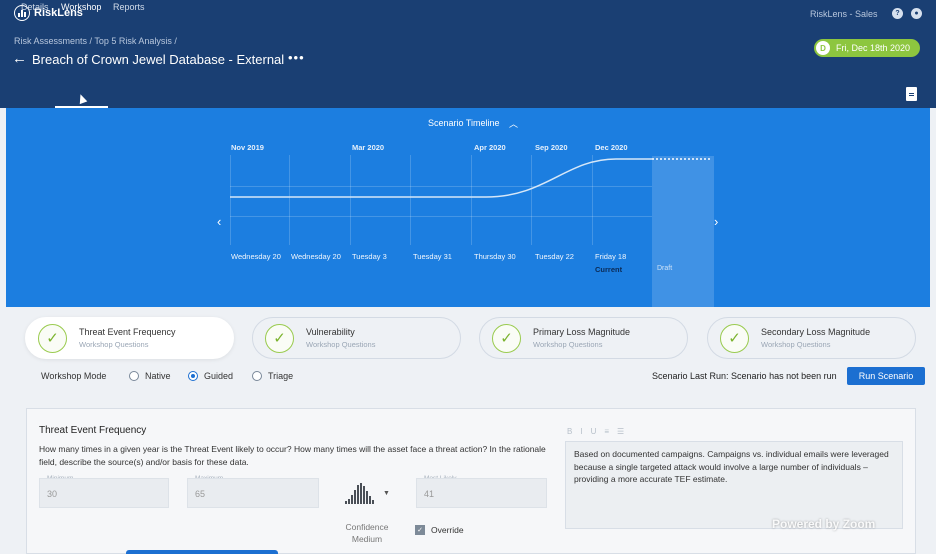 The image size is (936, 554). I want to click on rationale-toolbar: B I U ≡ ☰, so click(595, 431).